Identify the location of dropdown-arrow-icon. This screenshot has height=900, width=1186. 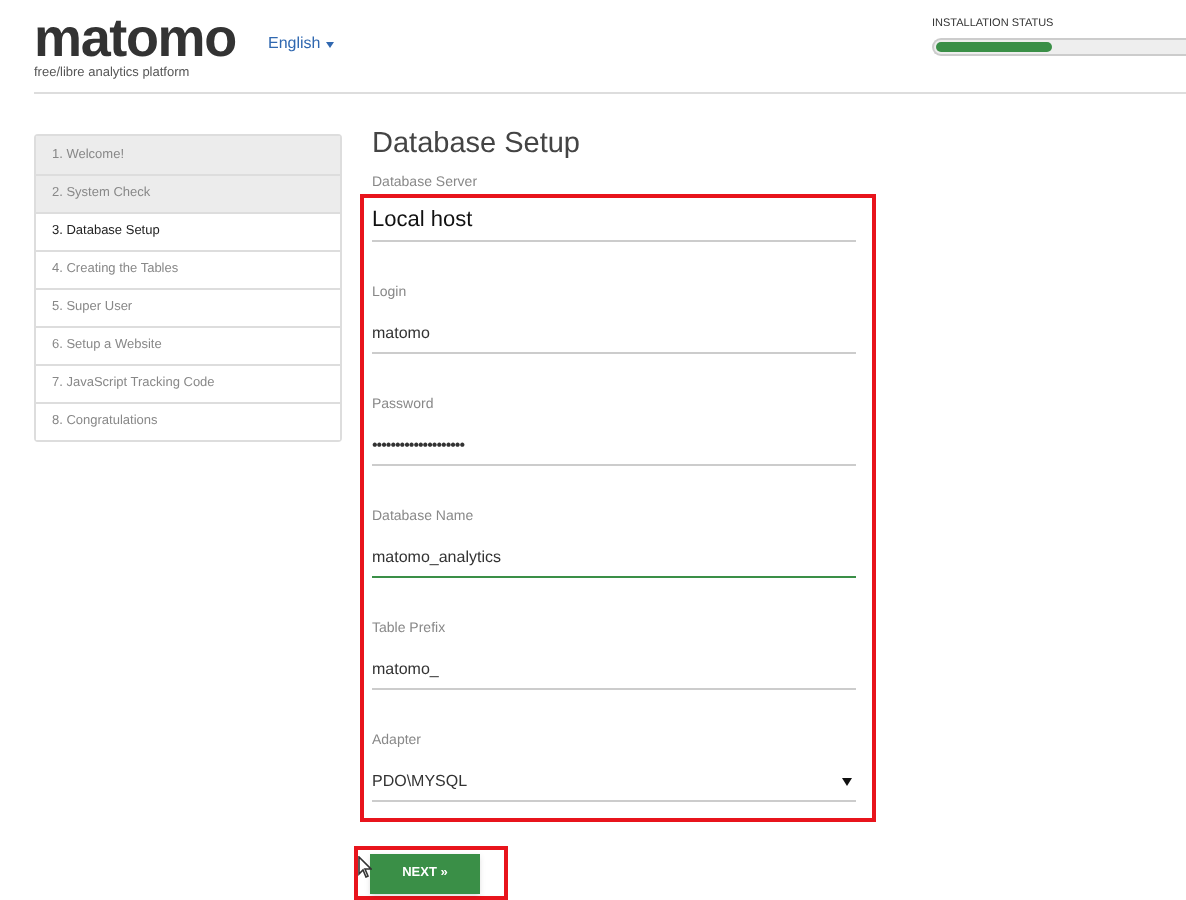
(847, 781).